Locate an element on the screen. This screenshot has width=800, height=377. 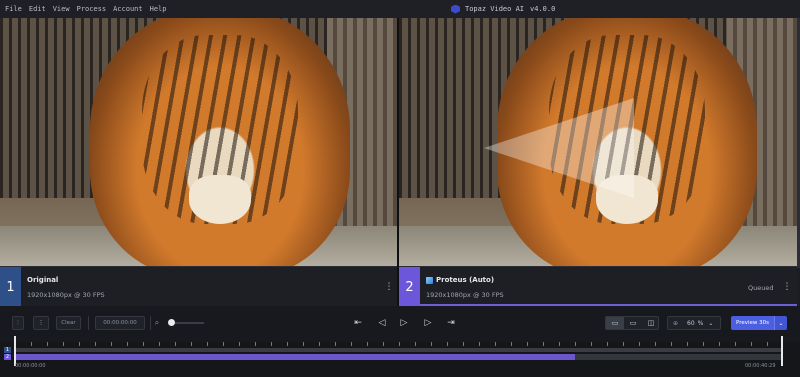
panel-title: Proteus (Auto) is located at coordinates (460, 280).